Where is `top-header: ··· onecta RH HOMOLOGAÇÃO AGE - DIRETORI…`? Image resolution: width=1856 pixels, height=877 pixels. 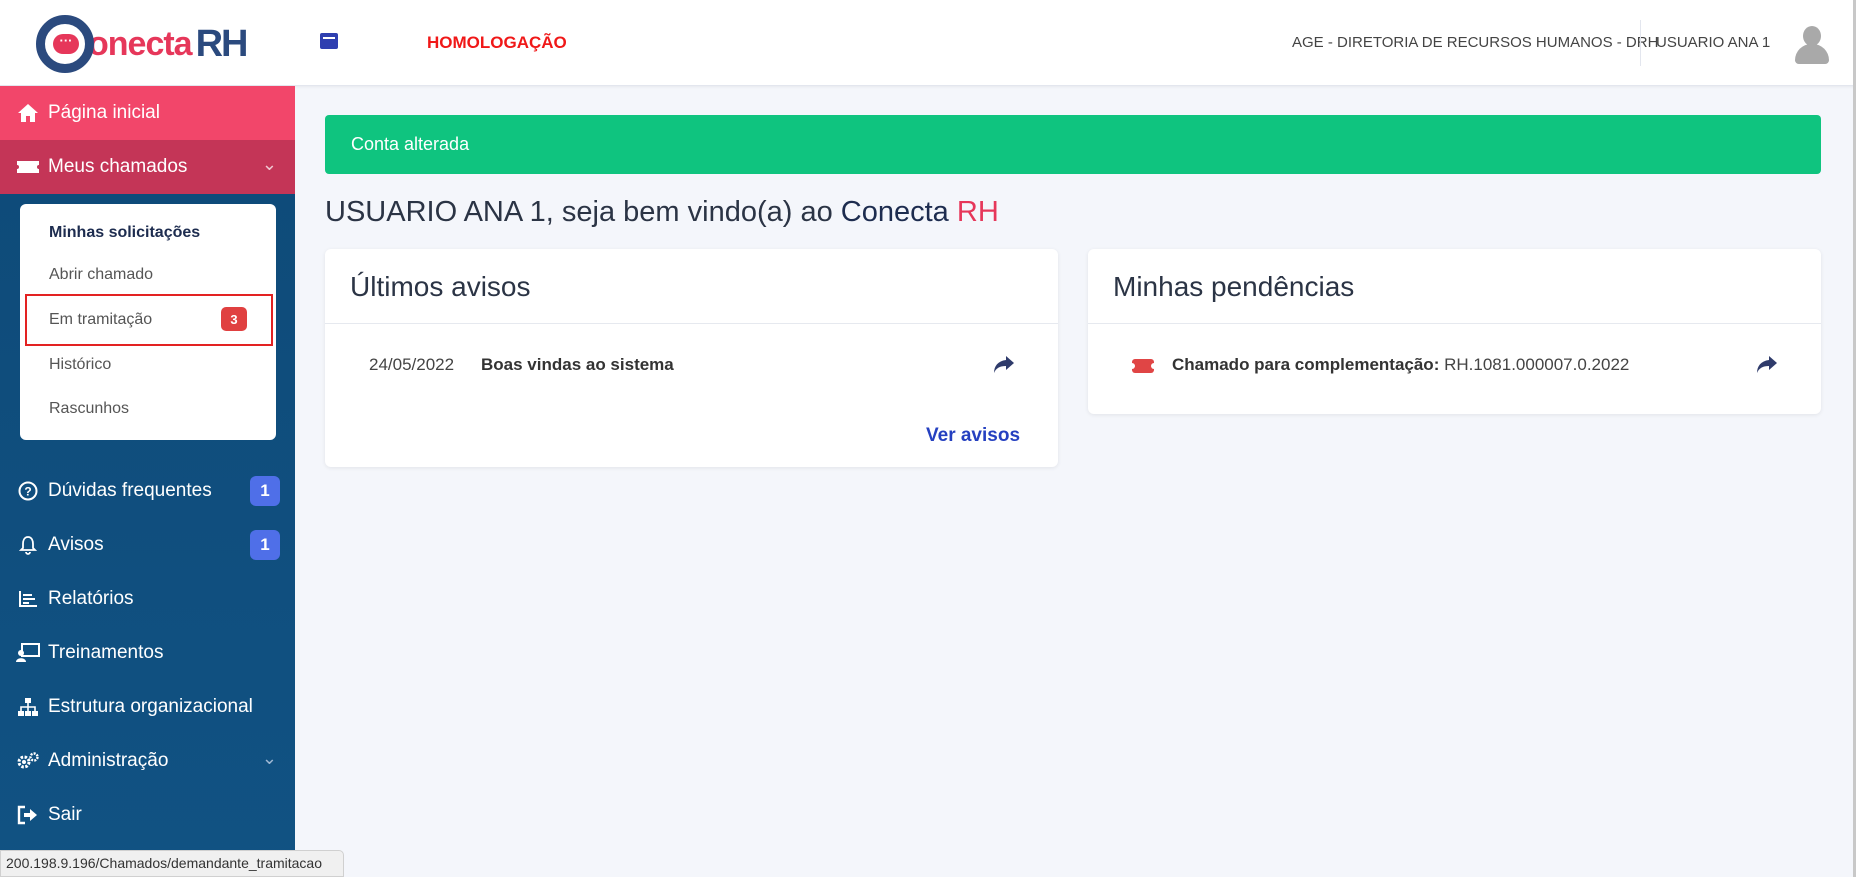
top-header: ··· onecta RH HOMOLOGAÇÃO AGE - DIRETORI… is located at coordinates (928, 43).